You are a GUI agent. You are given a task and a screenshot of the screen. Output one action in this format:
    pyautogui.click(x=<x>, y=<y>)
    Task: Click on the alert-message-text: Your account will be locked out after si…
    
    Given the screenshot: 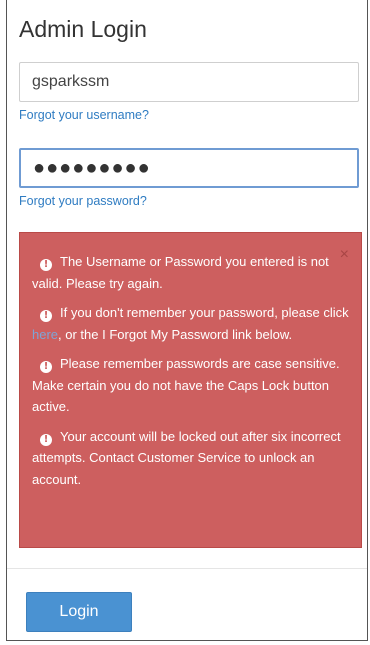 What is the action you would take?
    pyautogui.click(x=186, y=457)
    